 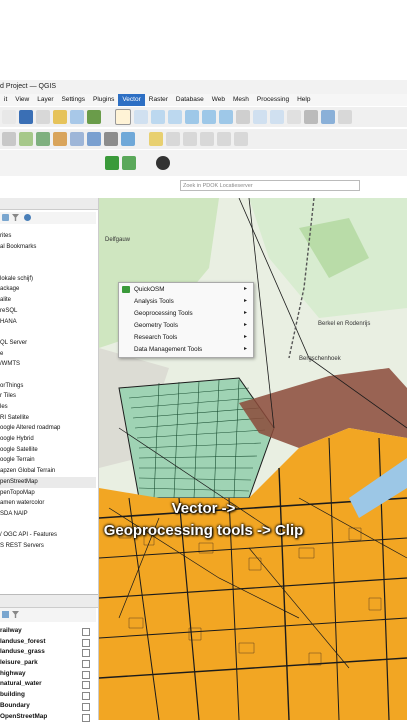 I want to click on pdok-locator-icon, so click(x=163, y=163).